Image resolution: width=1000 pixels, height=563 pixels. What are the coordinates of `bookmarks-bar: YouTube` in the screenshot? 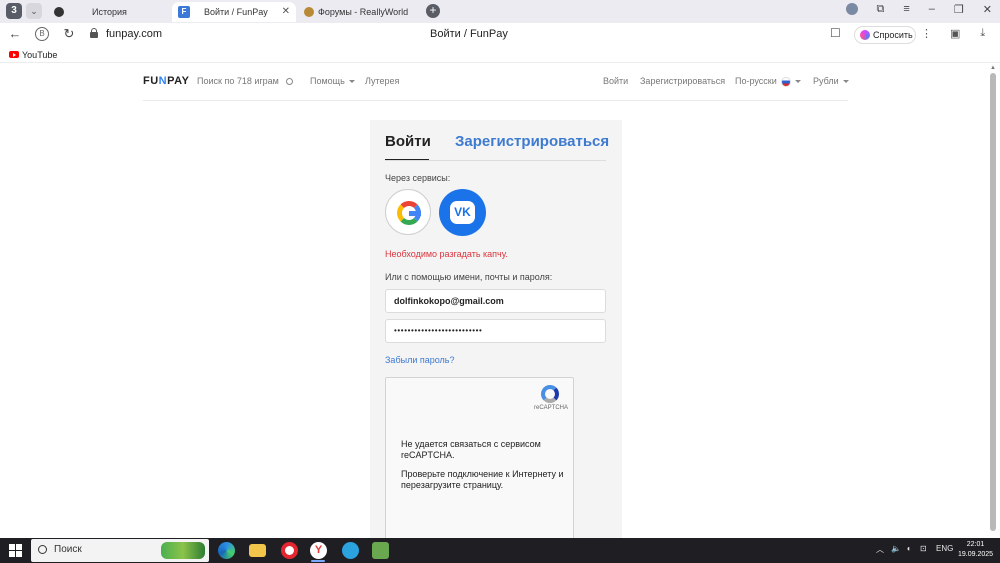 It's located at (500, 55).